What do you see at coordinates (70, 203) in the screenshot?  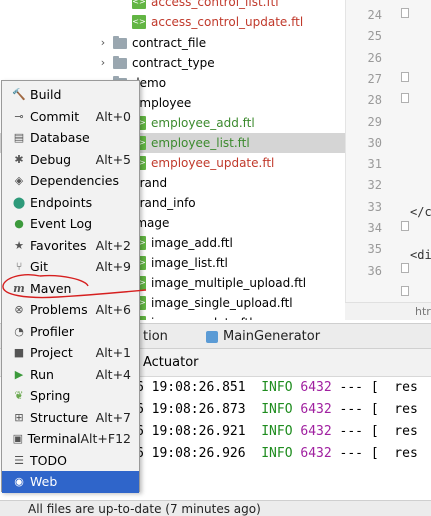 I see `menu-item-endpoints: ⬤ Endpoints` at bounding box center [70, 203].